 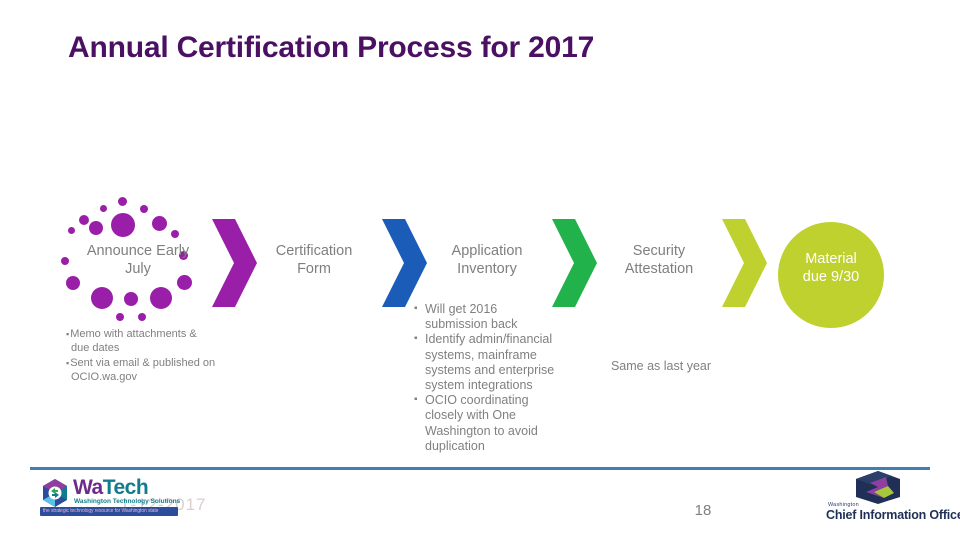 I want to click on watech-wordmark: WaTech, so click(x=111, y=488).